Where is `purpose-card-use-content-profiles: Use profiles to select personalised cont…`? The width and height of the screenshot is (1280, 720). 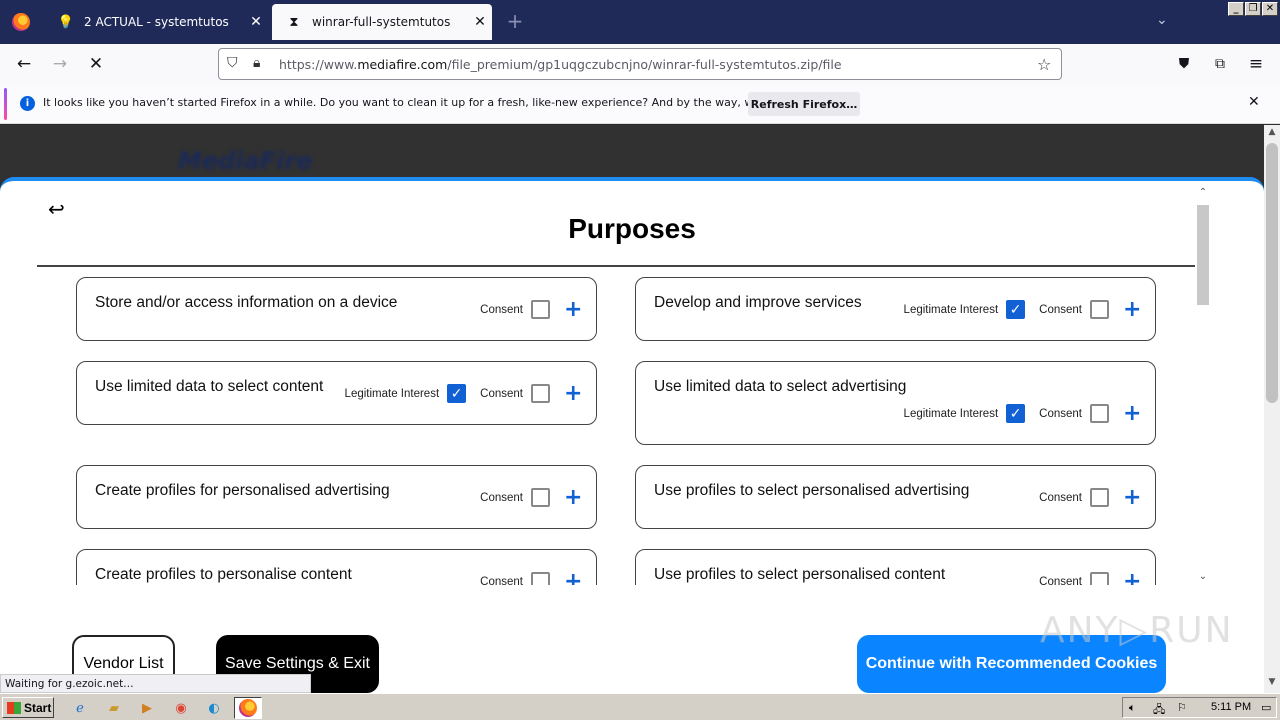 purpose-card-use-content-profiles: Use profiles to select personalised cont… is located at coordinates (895, 567).